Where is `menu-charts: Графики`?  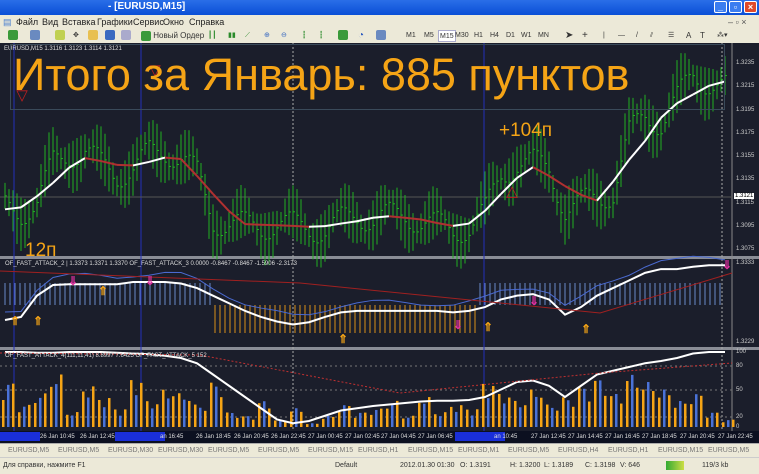
menu-charts: Графики is located at coordinates (115, 22).